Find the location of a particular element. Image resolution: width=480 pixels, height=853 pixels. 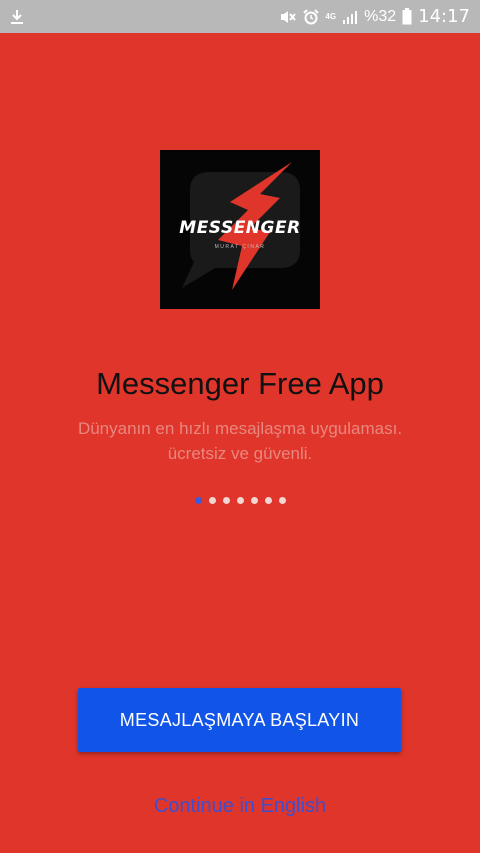

continue-in-english-link: Continue in English is located at coordinates (240, 806).